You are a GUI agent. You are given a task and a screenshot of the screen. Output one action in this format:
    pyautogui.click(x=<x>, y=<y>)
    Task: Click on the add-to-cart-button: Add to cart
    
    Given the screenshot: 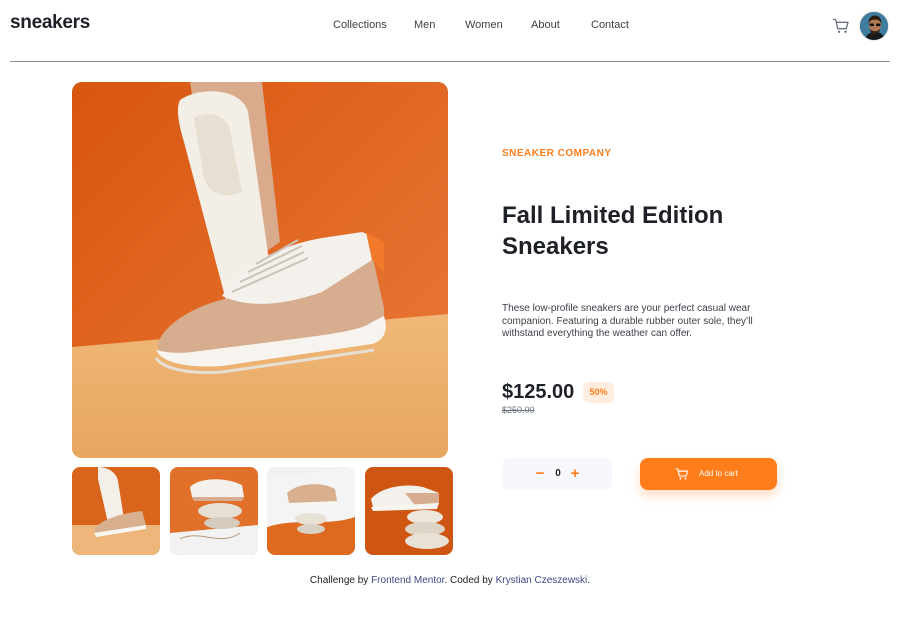 What is the action you would take?
    pyautogui.click(x=708, y=474)
    